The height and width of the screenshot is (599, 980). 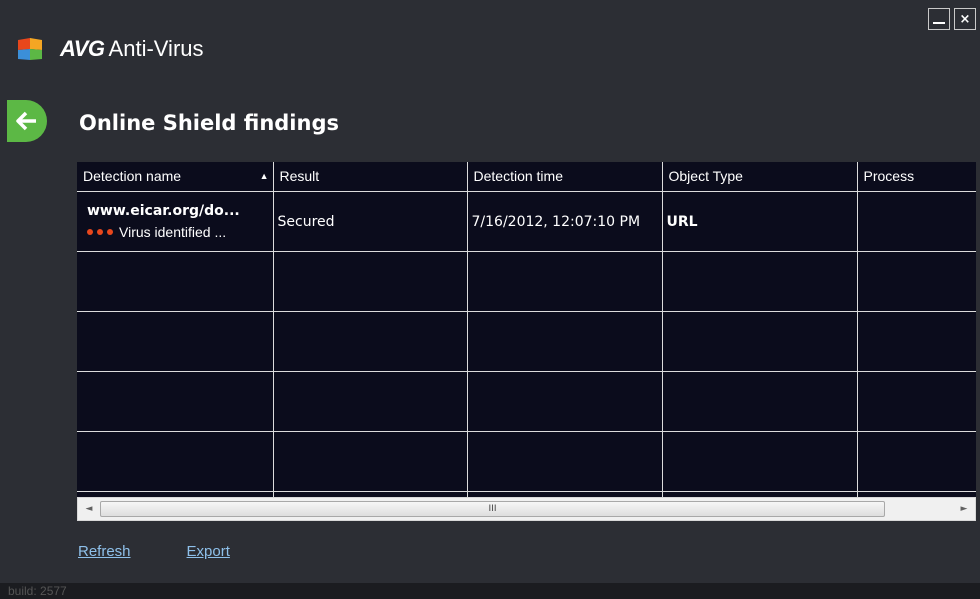 What do you see at coordinates (209, 123) in the screenshot?
I see `page-title: Online Shield findings` at bounding box center [209, 123].